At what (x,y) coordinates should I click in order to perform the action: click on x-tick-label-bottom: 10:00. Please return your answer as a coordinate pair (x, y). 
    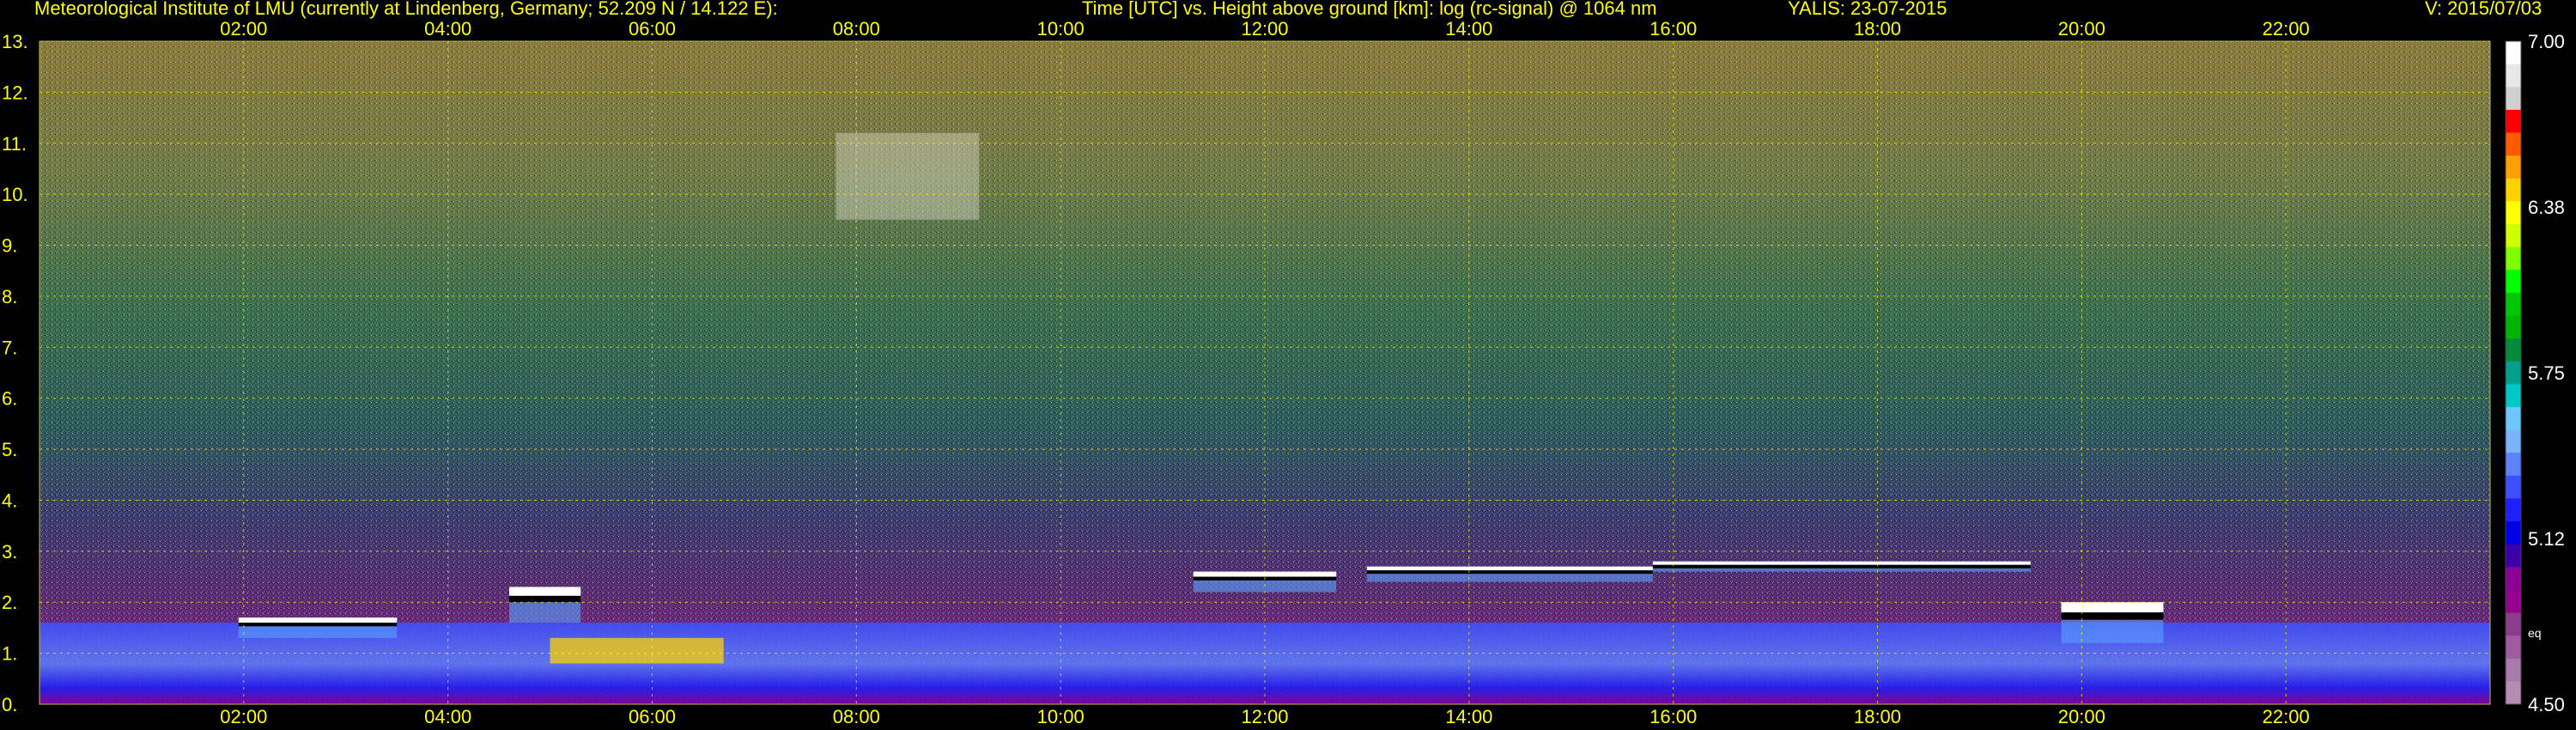
    Looking at the image, I should click on (1060, 716).